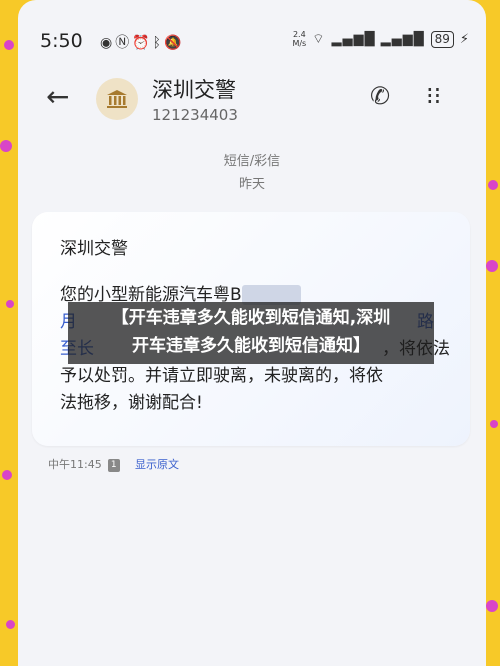 The image size is (500, 666). Describe the element at coordinates (433, 96) in the screenshot. I see `more-options-icon: ⁝⁝` at that location.